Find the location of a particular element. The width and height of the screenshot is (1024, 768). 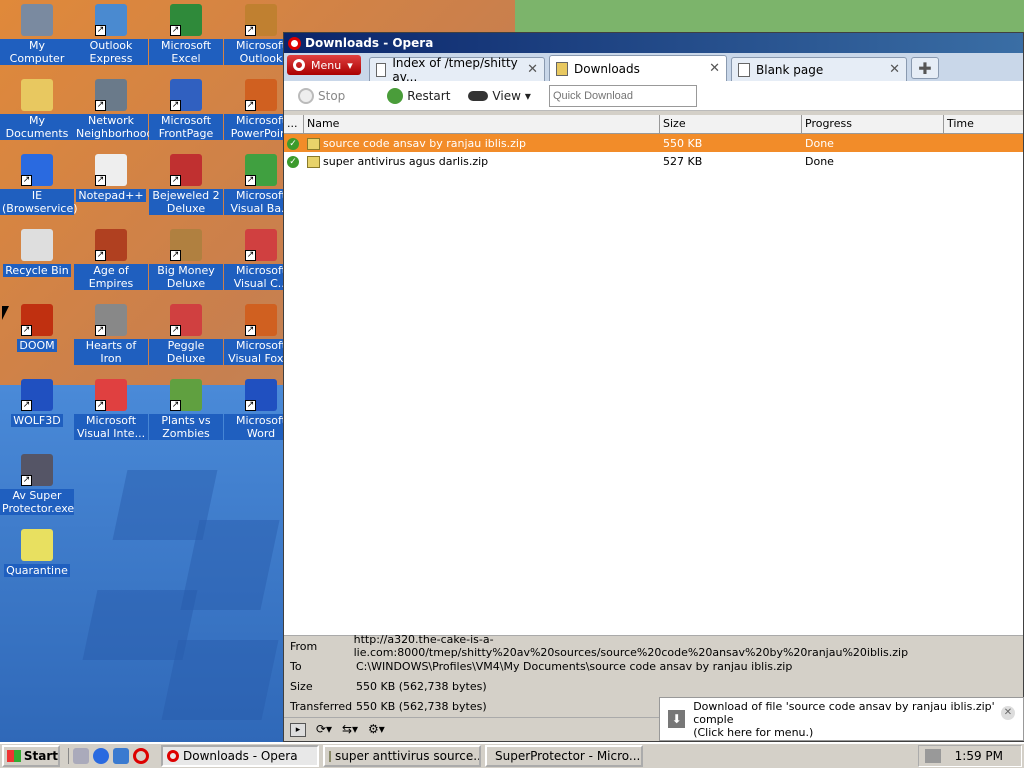

desktop-icon: ↗ Notepad++ is located at coordinates (111, 178).